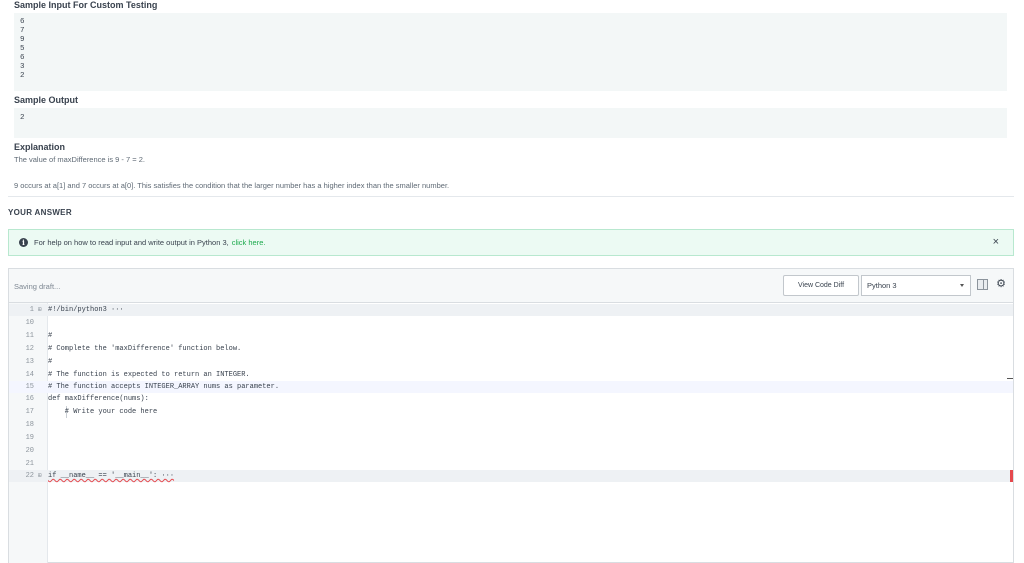 The image size is (1024, 563). What do you see at coordinates (29, 476) in the screenshot?
I see `line-number: 22` at bounding box center [29, 476].